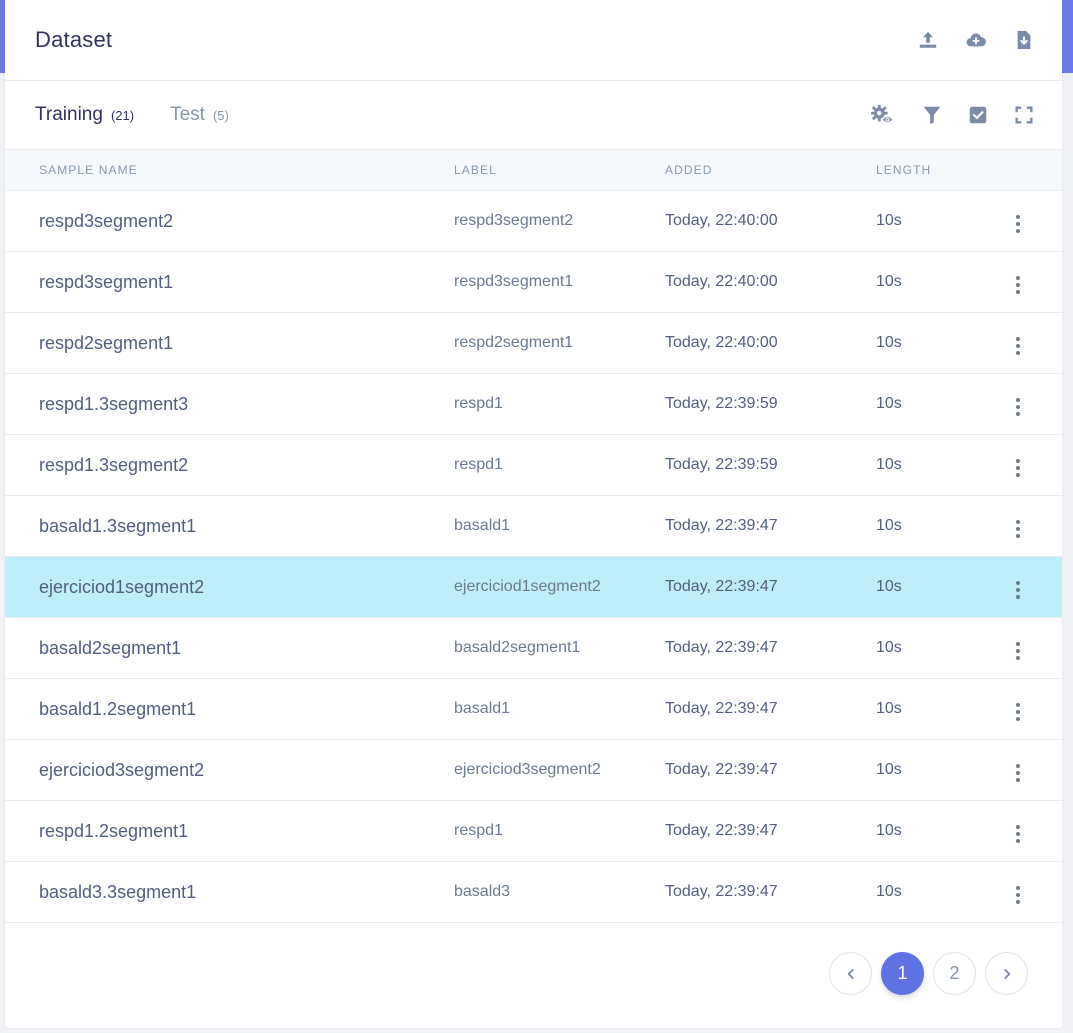 The height and width of the screenshot is (1033, 1073). What do you see at coordinates (229, 648) in the screenshot?
I see `sample-name-cell: basald2segment1` at bounding box center [229, 648].